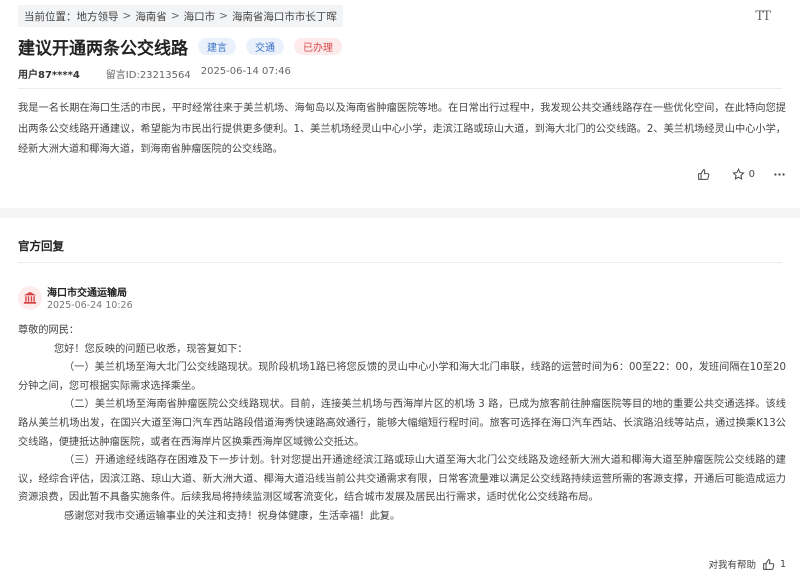 The image size is (800, 585). Describe the element at coordinates (41, 246) in the screenshot. I see `official-reply-heading: 官方回复` at that location.